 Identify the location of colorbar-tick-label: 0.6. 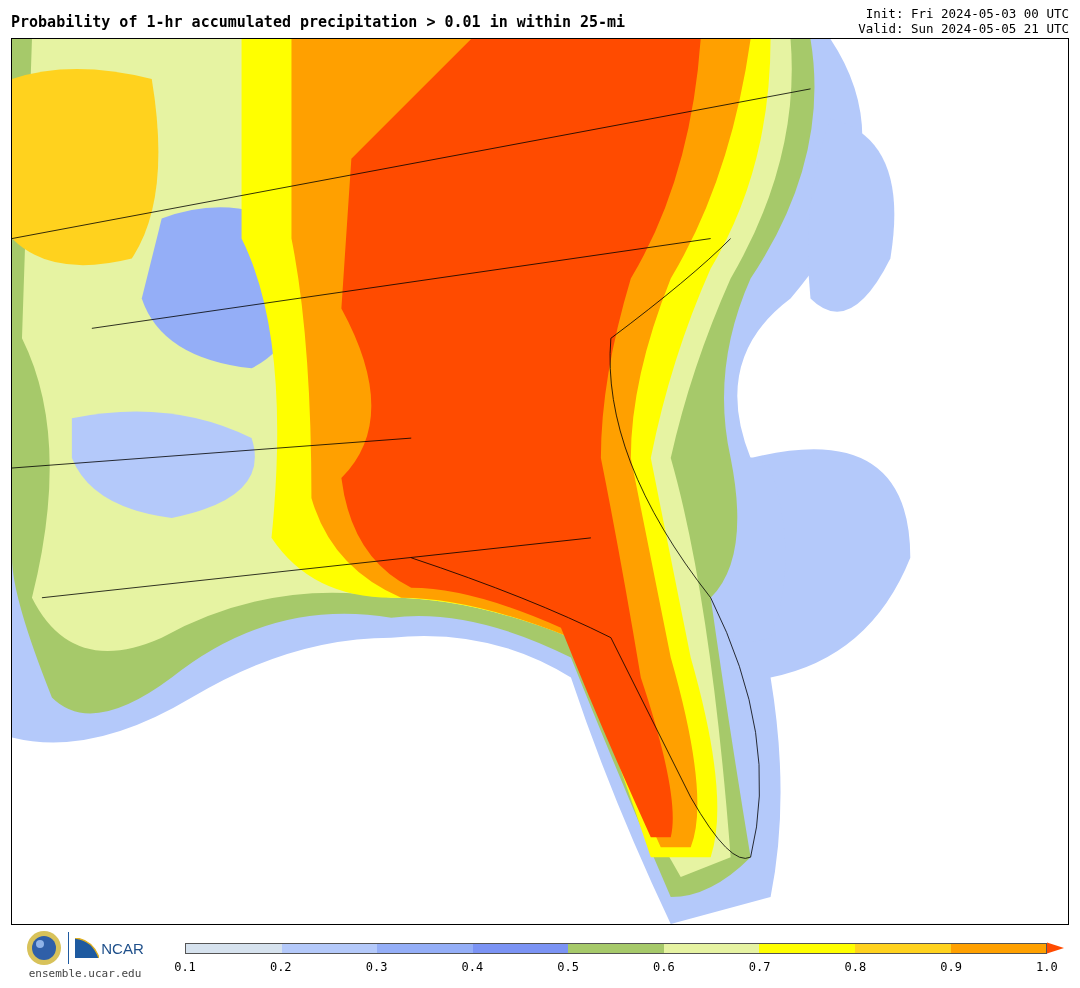
(664, 967).